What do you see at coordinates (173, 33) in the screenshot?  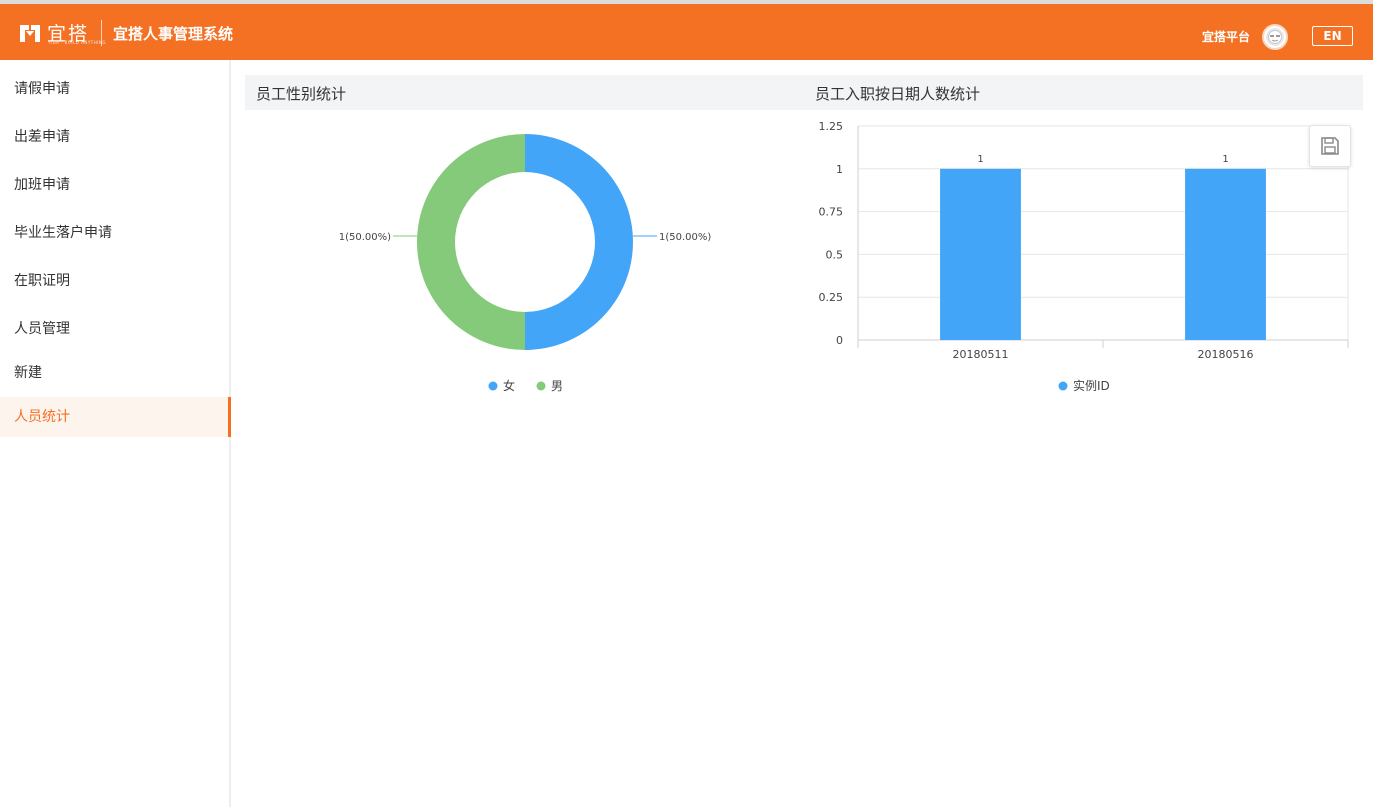 I see `app-title: 宜搭人事管理系统` at bounding box center [173, 33].